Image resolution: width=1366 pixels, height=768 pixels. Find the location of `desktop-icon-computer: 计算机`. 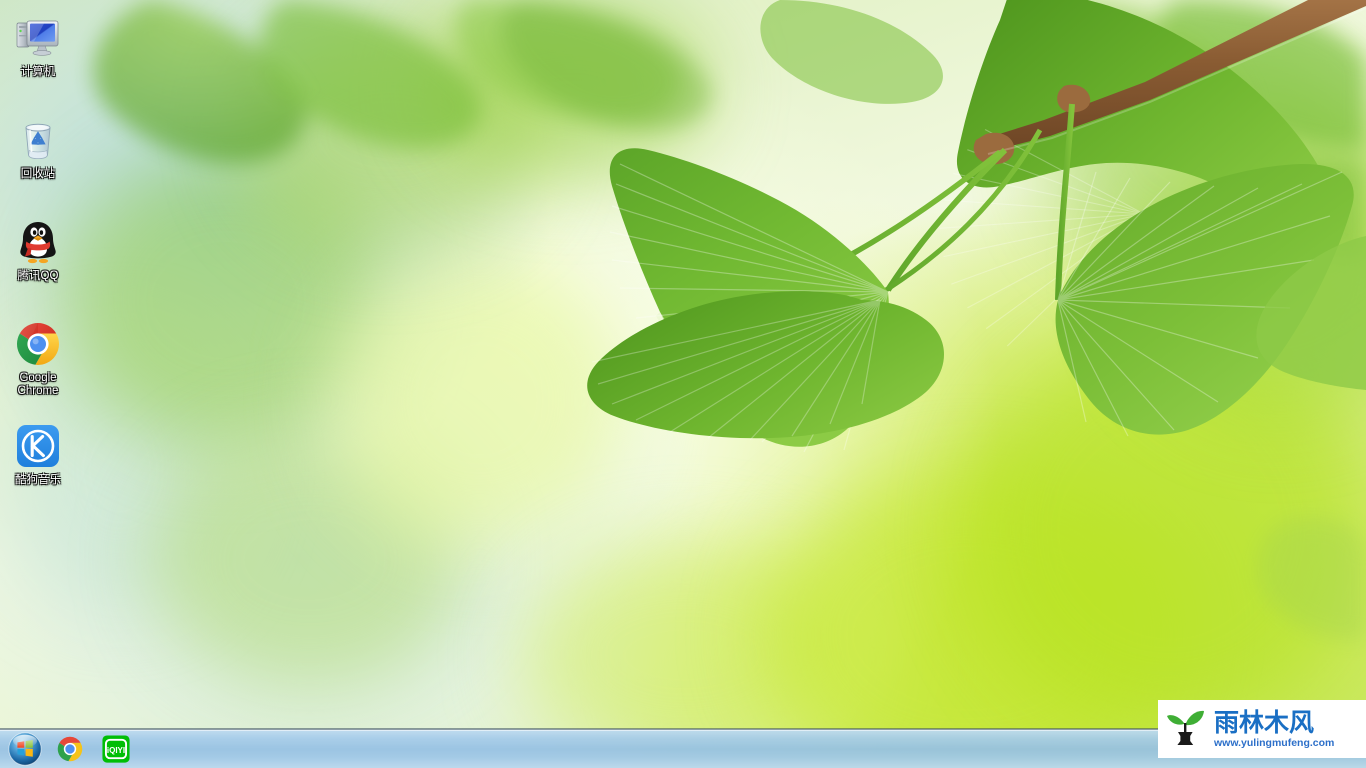

desktop-icon-computer: 计算机 is located at coordinates (38, 46).